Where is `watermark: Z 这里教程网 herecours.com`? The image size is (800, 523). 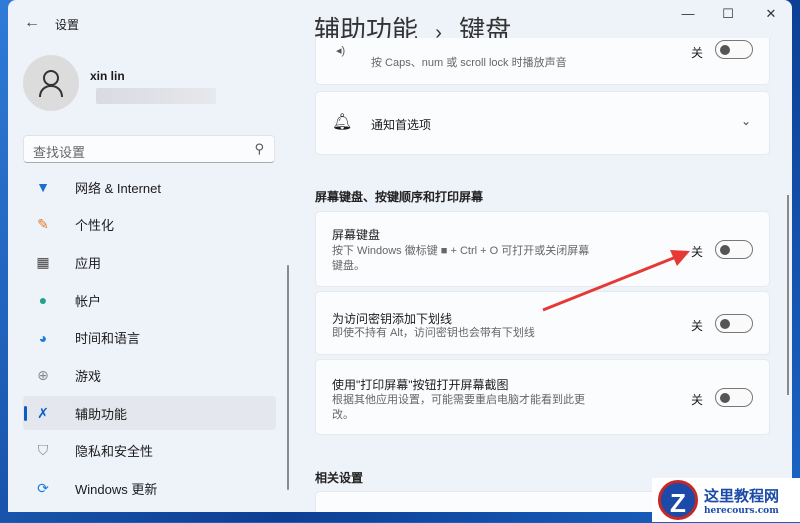 watermark: Z 这里教程网 herecours.com is located at coordinates (726, 500).